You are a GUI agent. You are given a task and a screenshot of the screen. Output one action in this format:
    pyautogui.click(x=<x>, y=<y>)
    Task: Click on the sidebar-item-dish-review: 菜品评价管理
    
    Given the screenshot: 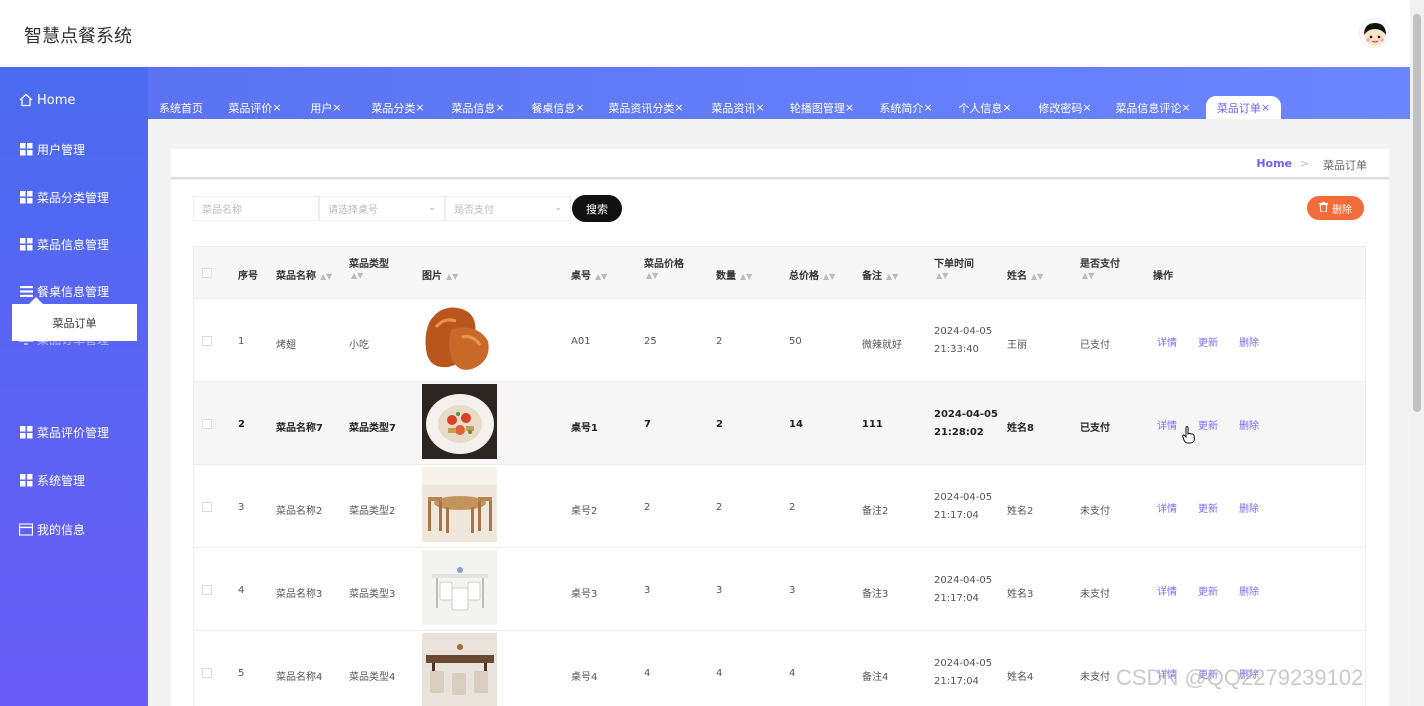 What is the action you would take?
    pyautogui.click(x=74, y=432)
    